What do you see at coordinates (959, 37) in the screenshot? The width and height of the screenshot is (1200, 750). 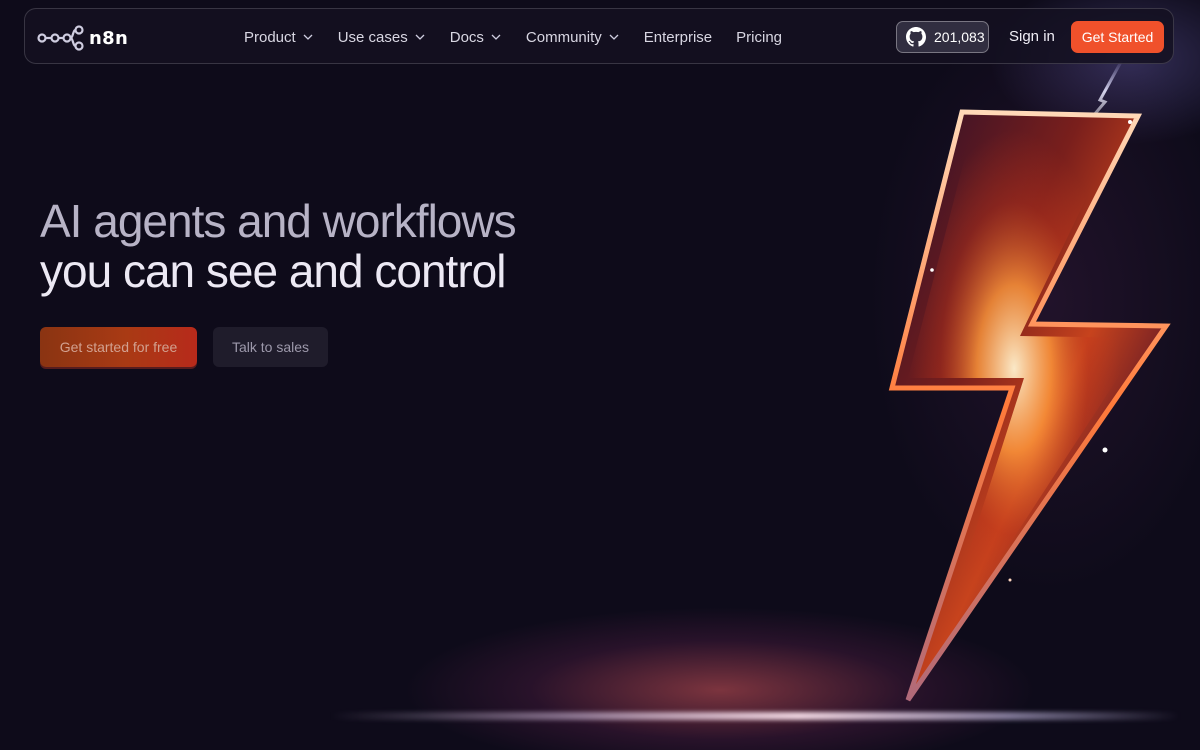 I see `github-star-count: 201,083` at bounding box center [959, 37].